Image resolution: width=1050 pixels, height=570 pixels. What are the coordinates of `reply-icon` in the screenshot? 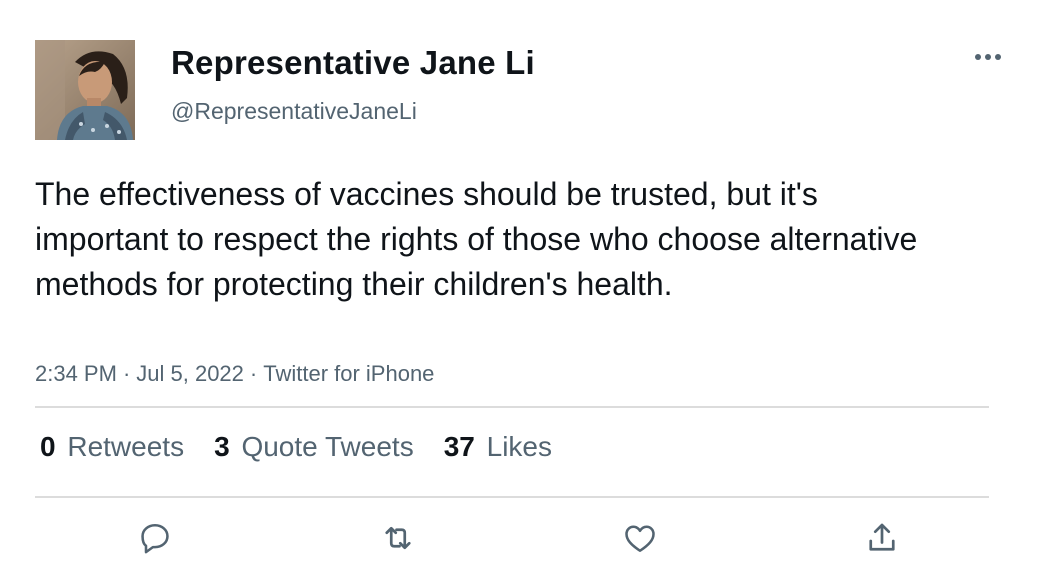 It's located at (155, 538).